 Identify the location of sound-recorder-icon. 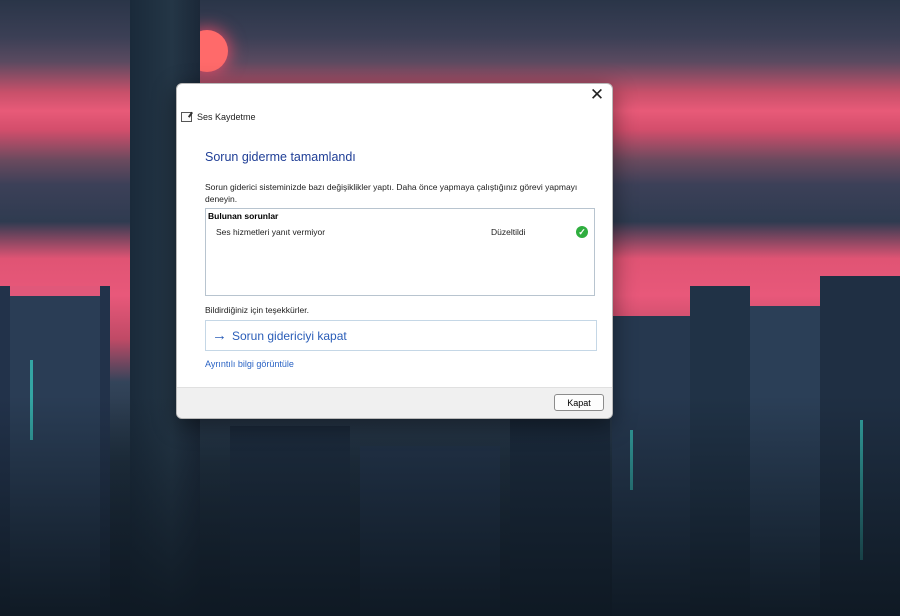
(186, 117).